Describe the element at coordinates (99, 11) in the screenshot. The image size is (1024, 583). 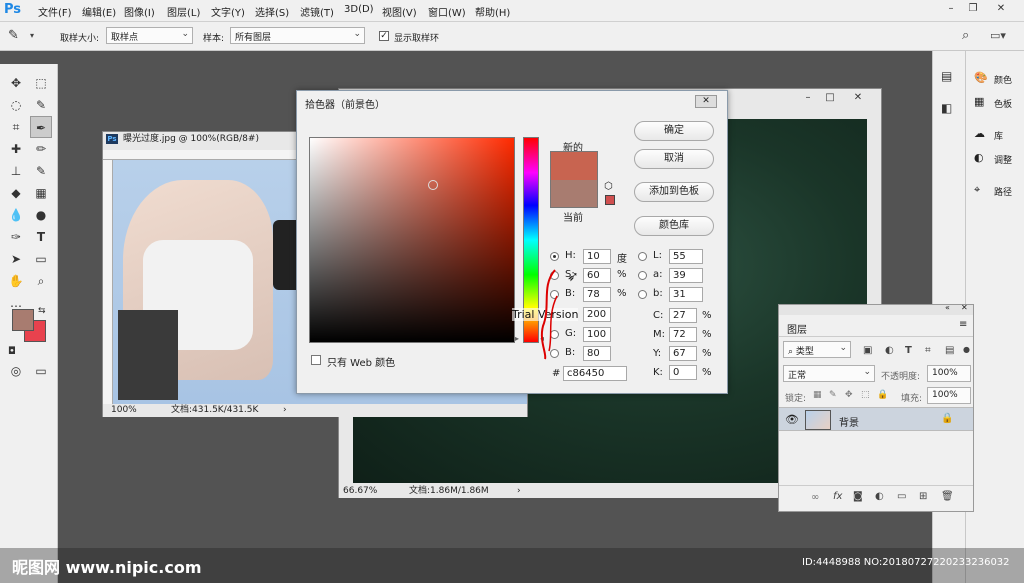
I see `menu-edit: 编辑(E)` at that location.